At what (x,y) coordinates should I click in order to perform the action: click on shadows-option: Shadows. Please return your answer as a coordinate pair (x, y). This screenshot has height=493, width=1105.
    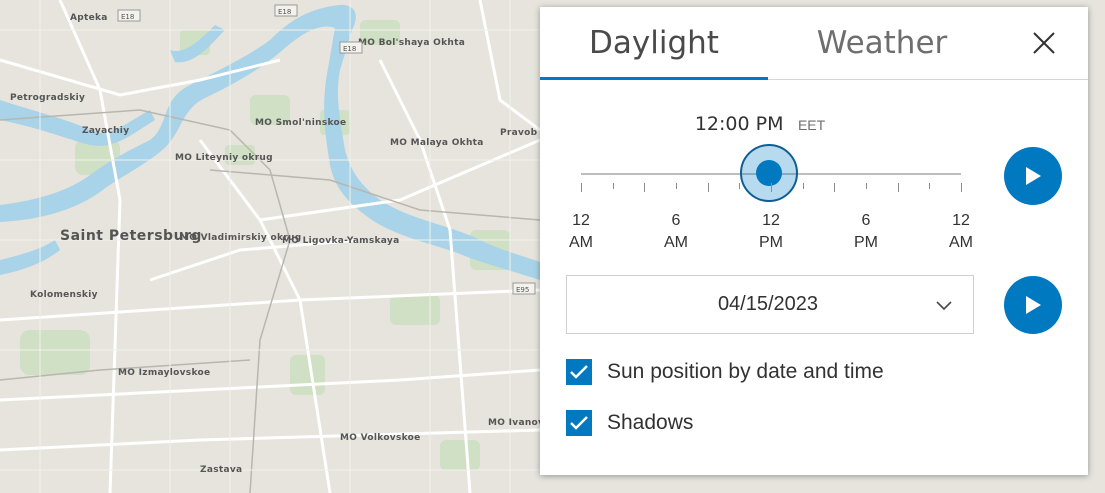
    Looking at the image, I should click on (629, 423).